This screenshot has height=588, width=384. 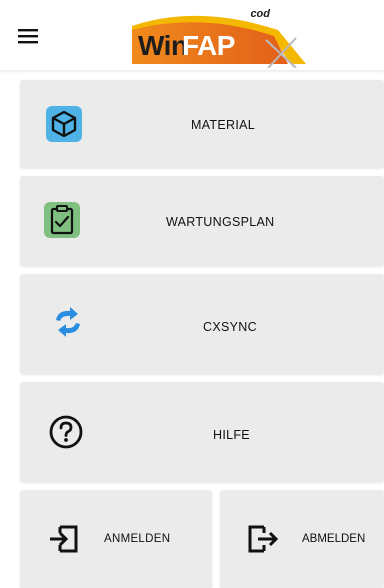 I want to click on menu-tile-label: WARTUNGSPLAN, so click(x=220, y=222).